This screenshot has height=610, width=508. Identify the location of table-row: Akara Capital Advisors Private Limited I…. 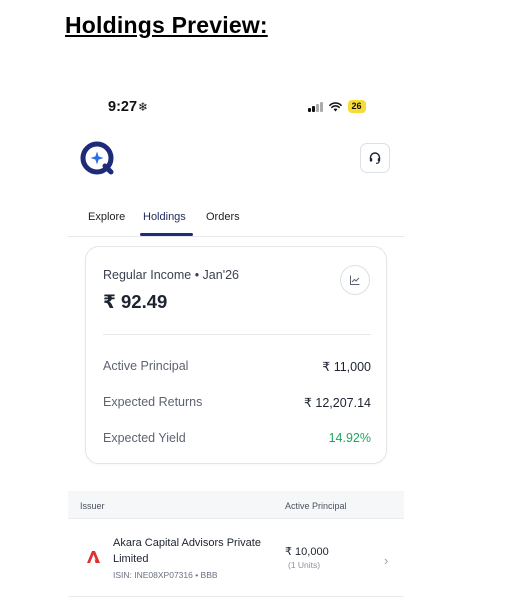
(236, 559).